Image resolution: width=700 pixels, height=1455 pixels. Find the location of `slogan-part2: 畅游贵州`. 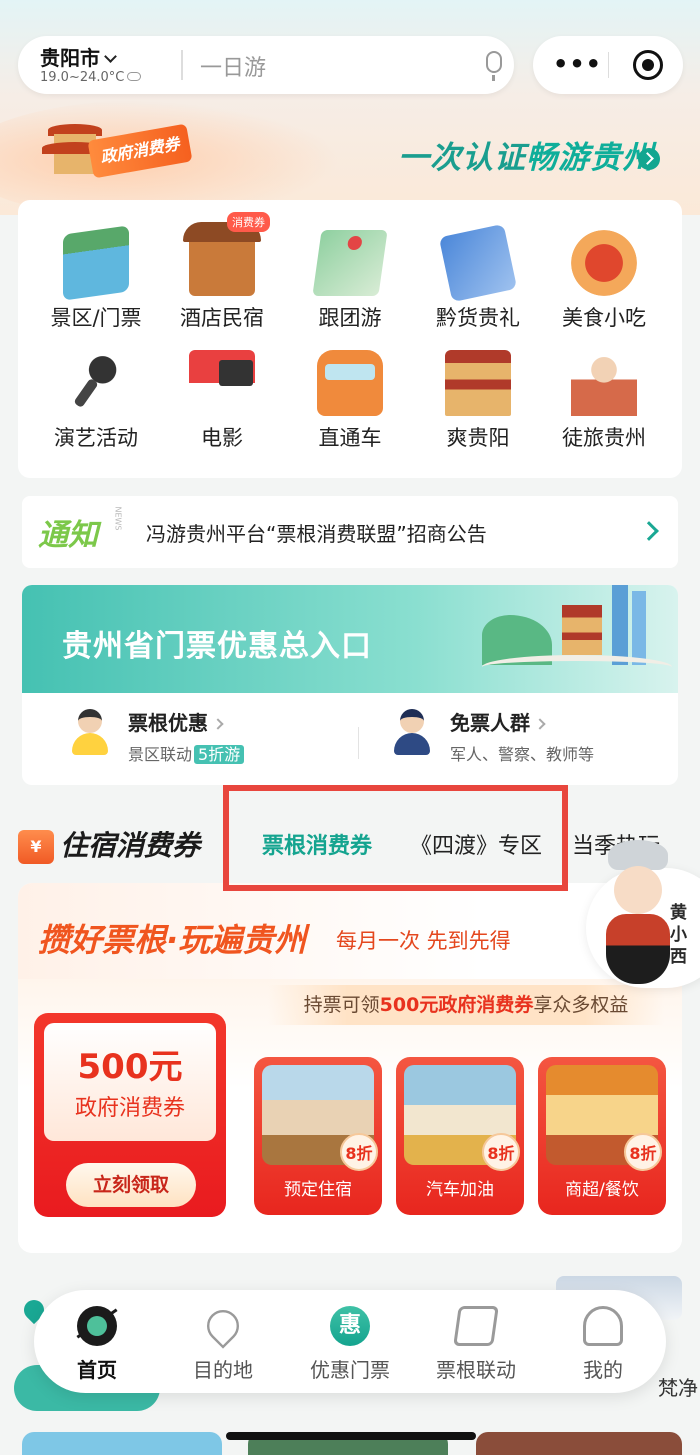

slogan-part2: 畅游贵州 is located at coordinates (590, 158).